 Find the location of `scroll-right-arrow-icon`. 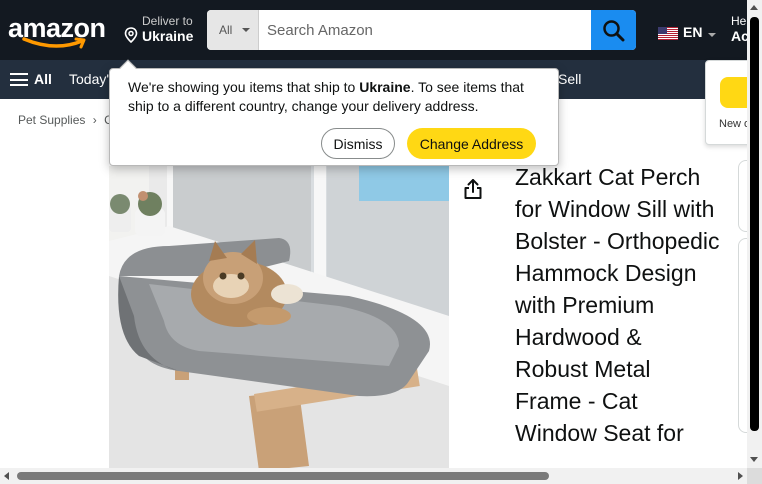

scroll-right-arrow-icon is located at coordinates (740, 476).